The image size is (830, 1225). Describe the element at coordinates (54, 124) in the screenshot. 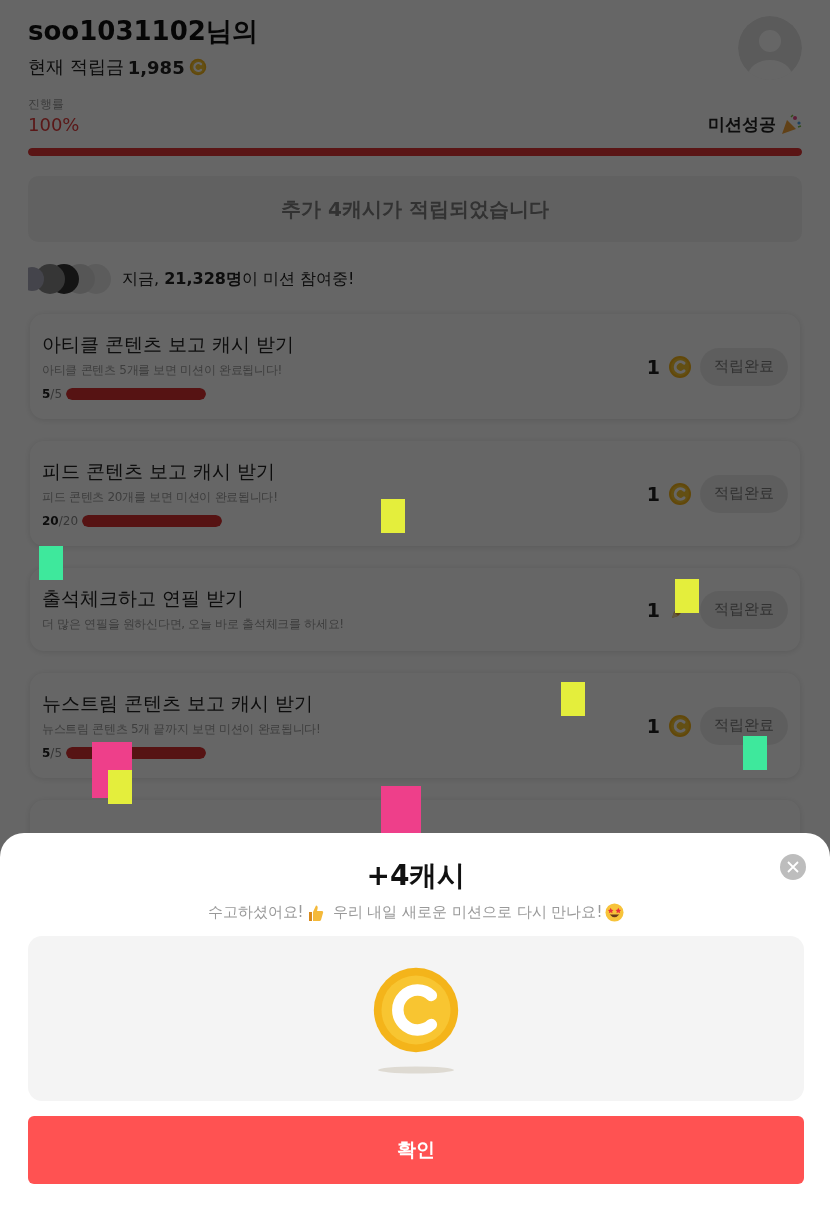

I see `progress-percent: 100%` at that location.